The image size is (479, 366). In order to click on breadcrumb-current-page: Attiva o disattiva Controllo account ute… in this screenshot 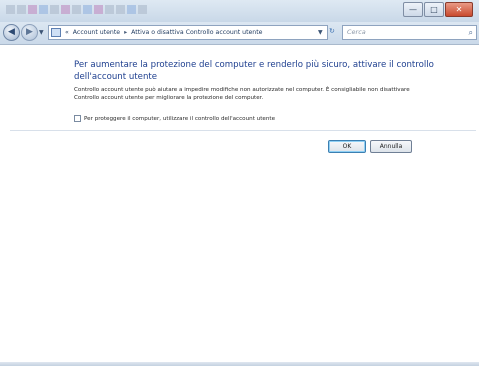, I will do `click(196, 32)`.